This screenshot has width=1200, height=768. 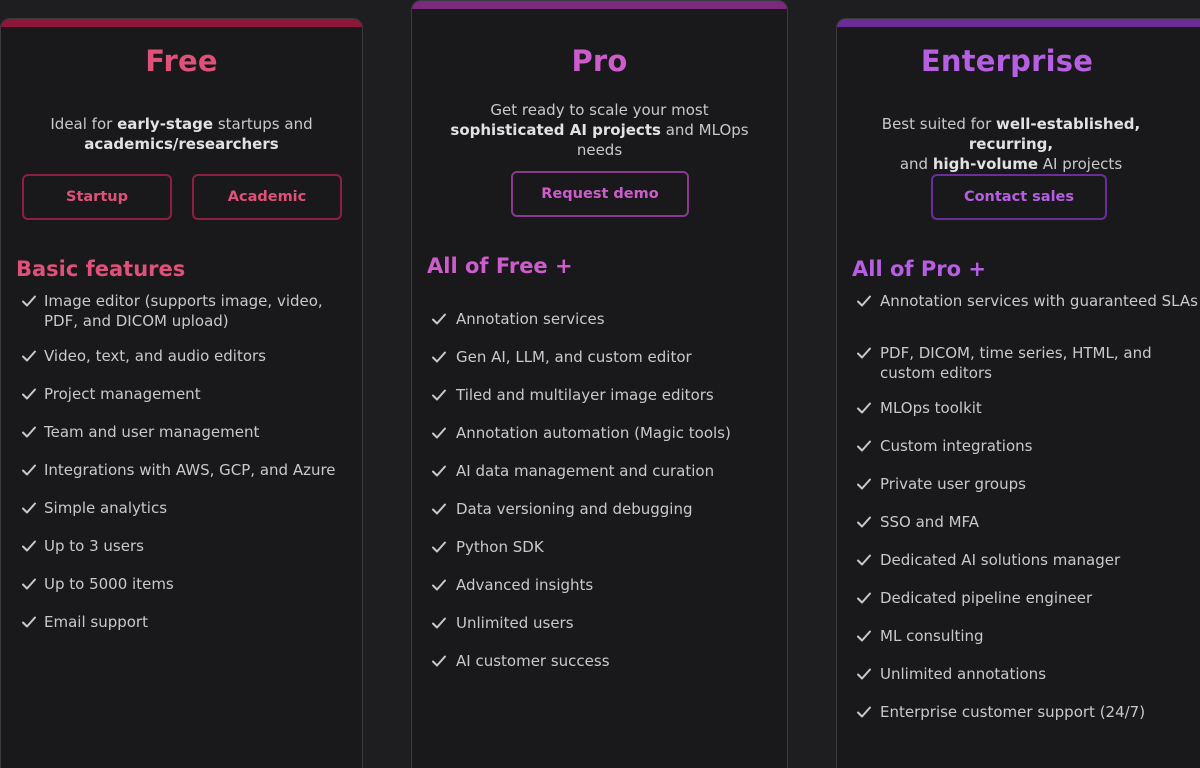 I want to click on feature-text: ML consulting, so click(x=932, y=636).